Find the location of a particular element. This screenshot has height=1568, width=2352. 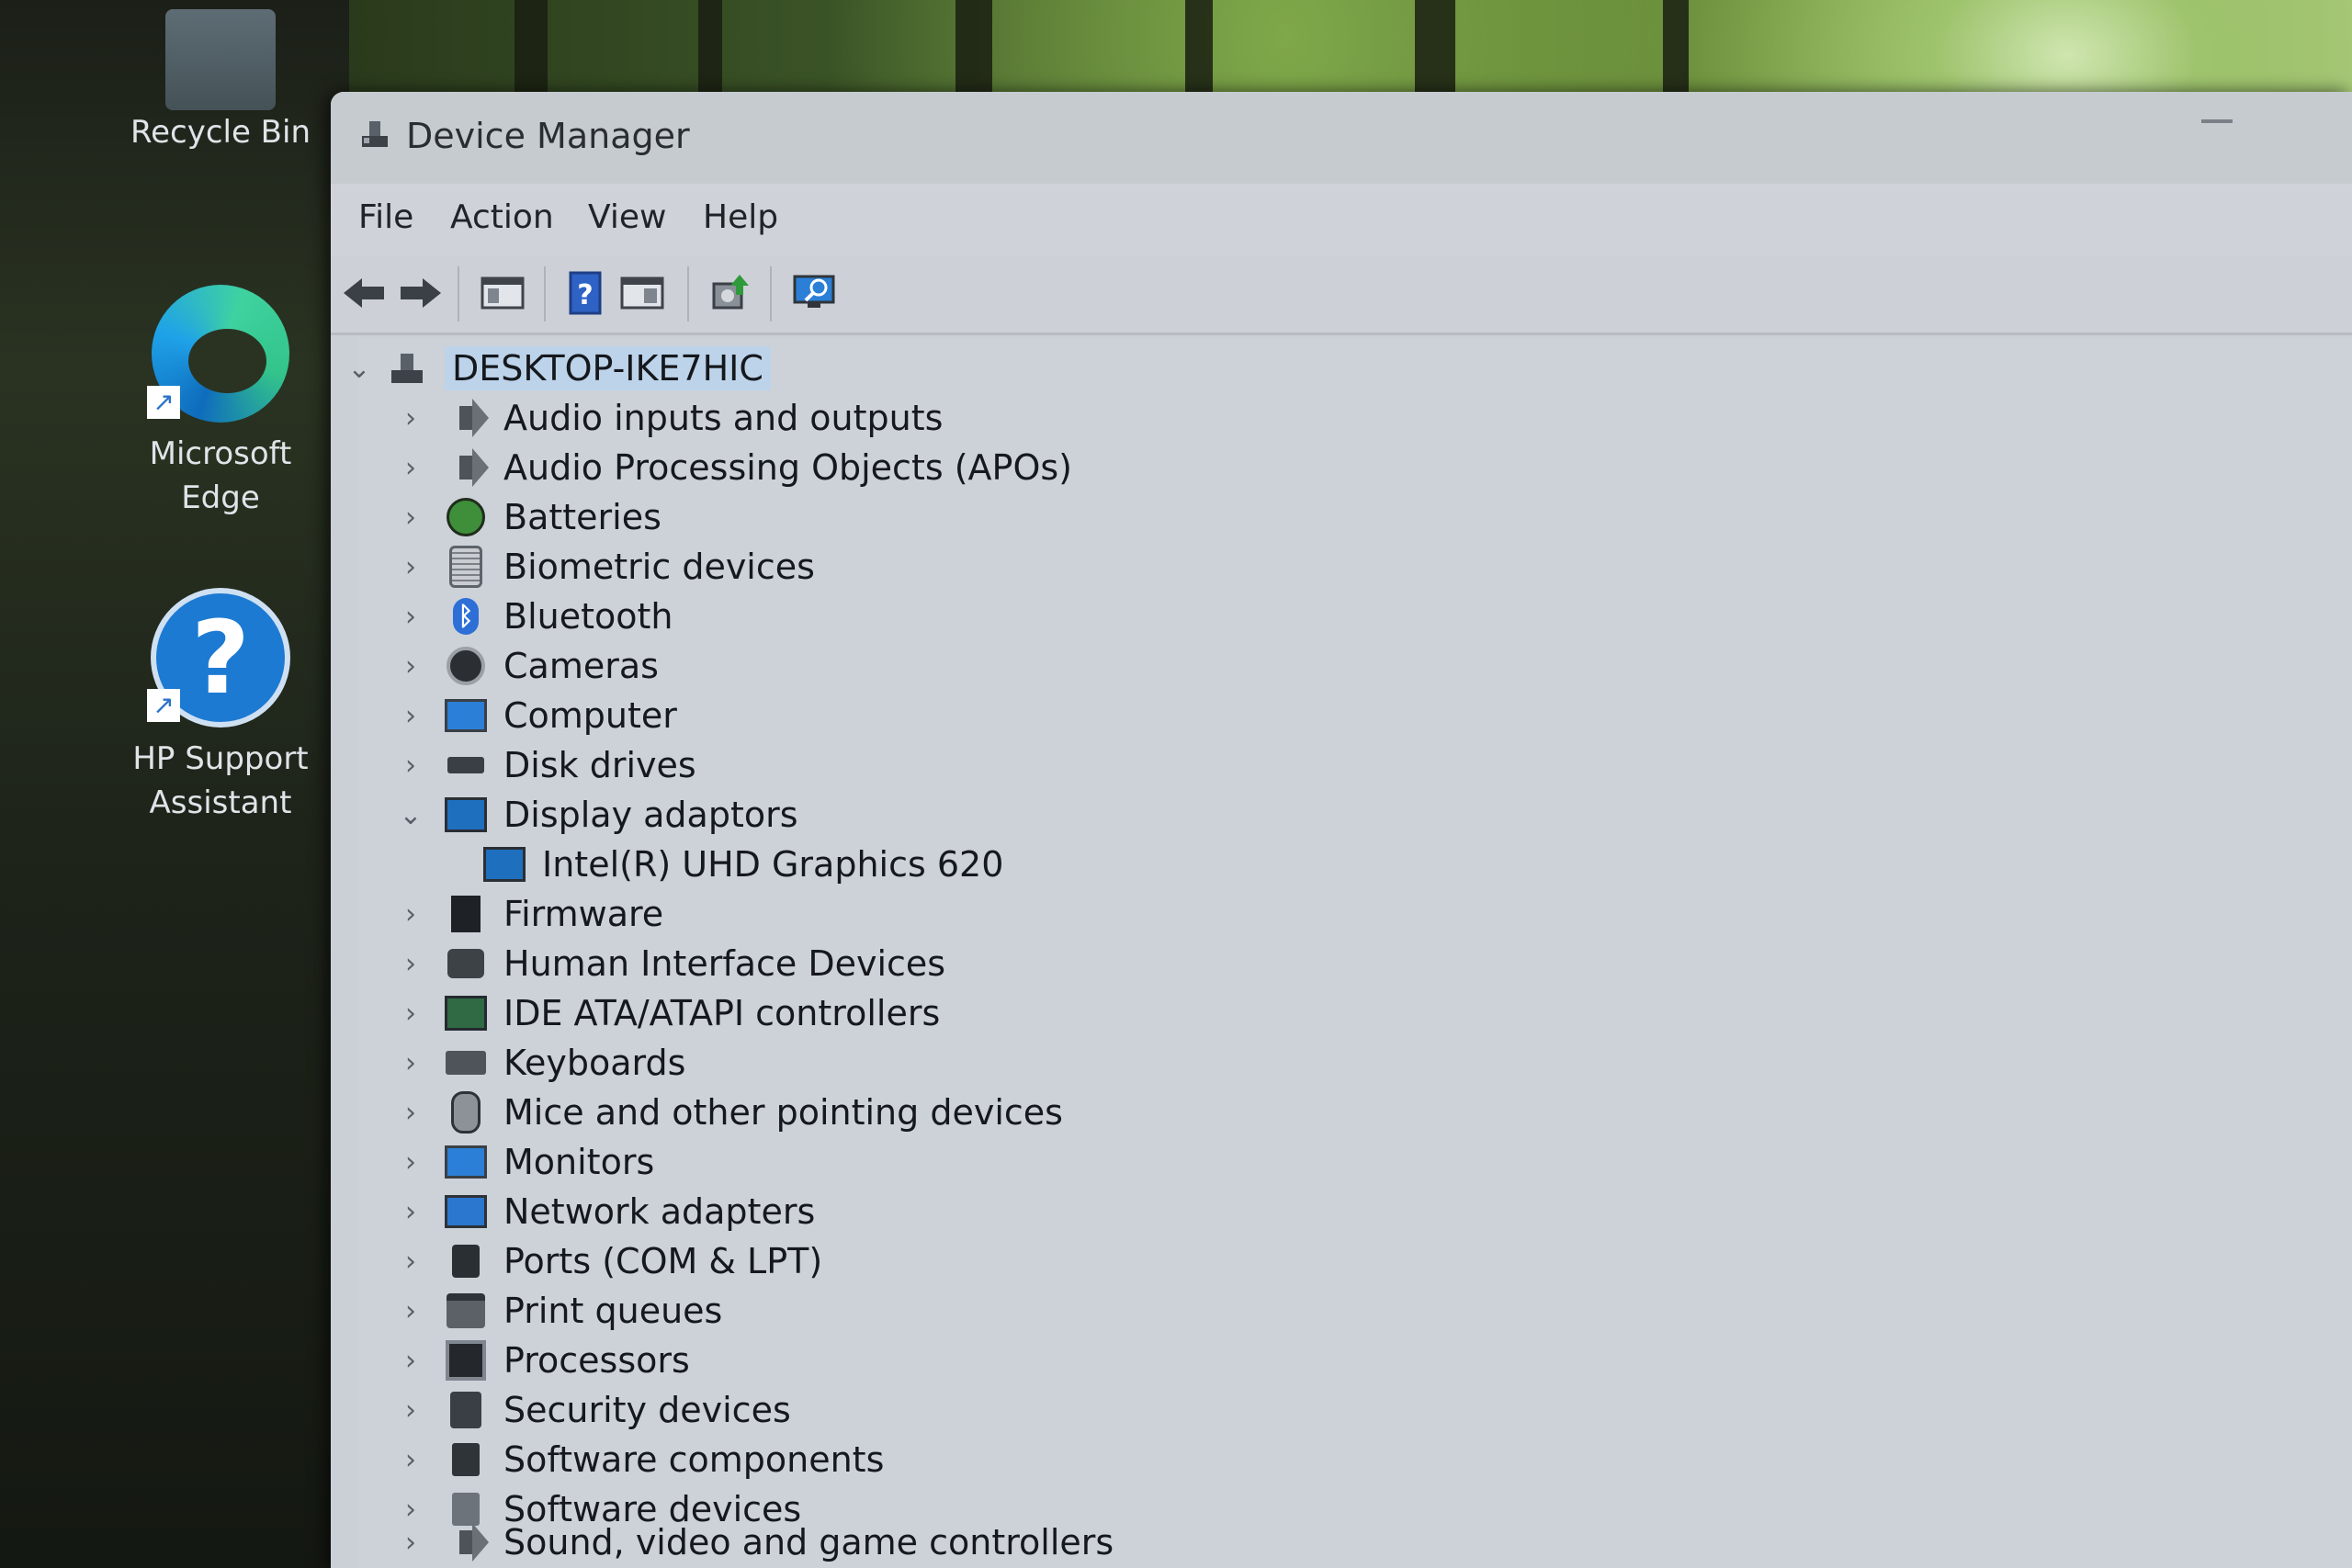

title-bar: Device Manager is located at coordinates (1342, 138).